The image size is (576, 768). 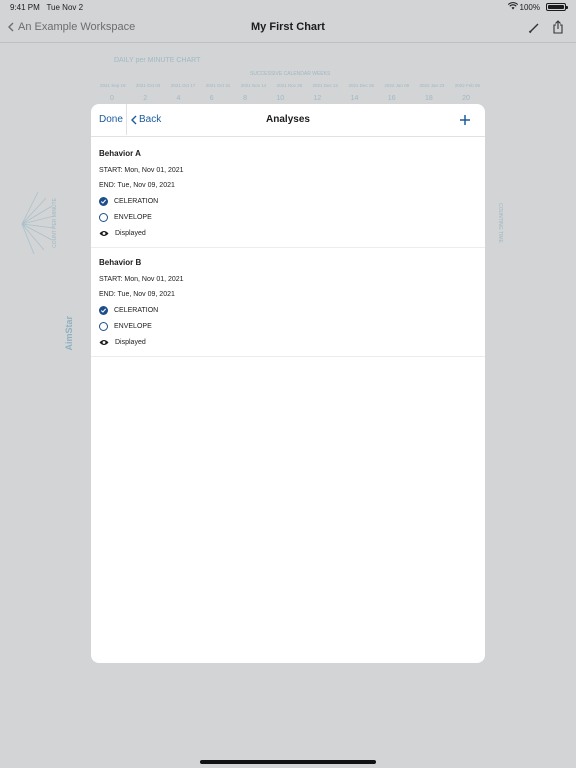 I want to click on page-title: My First Chart, so click(x=288, y=27).